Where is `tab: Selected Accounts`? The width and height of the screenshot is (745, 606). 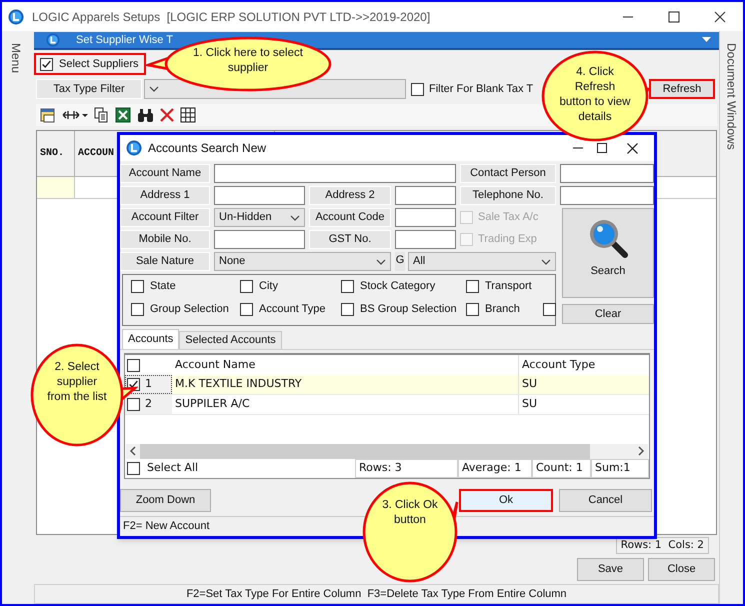 tab: Selected Accounts is located at coordinates (230, 340).